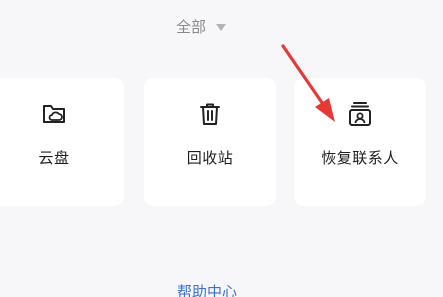  What do you see at coordinates (360, 114) in the screenshot?
I see `contact-restore-icon` at bounding box center [360, 114].